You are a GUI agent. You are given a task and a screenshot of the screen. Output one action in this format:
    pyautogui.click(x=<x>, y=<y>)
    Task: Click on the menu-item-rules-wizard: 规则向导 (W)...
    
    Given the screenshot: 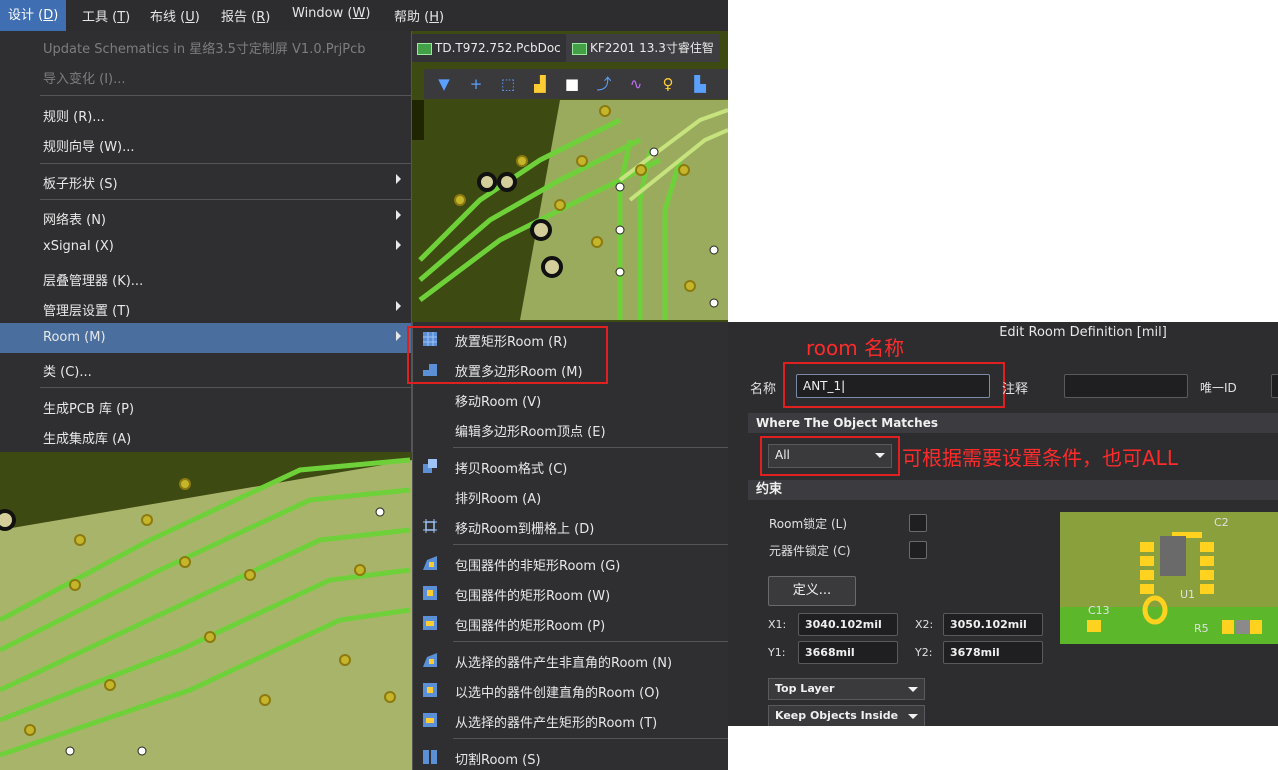 What is the action you would take?
    pyautogui.click(x=205, y=144)
    